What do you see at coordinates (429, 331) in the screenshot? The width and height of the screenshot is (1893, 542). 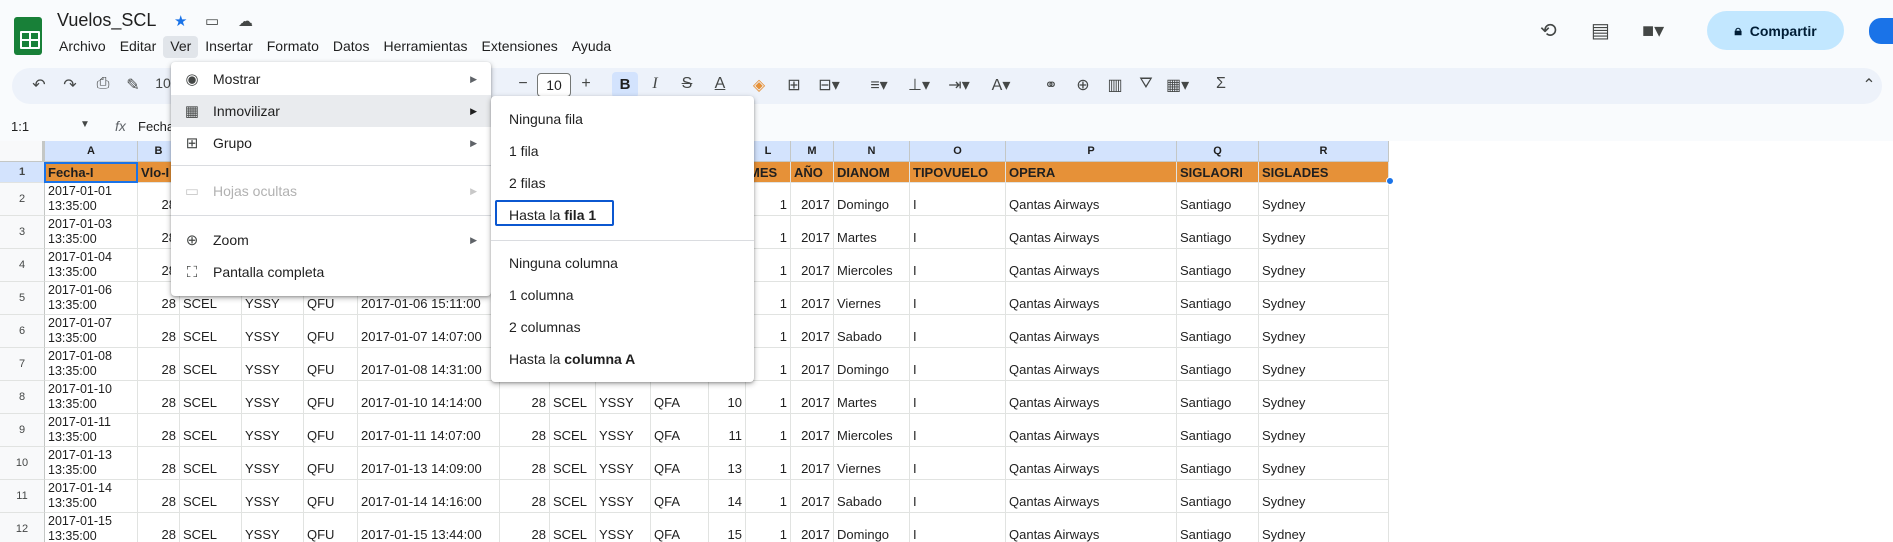 I see `table-cell: 2017-01-07 14:07:00` at bounding box center [429, 331].